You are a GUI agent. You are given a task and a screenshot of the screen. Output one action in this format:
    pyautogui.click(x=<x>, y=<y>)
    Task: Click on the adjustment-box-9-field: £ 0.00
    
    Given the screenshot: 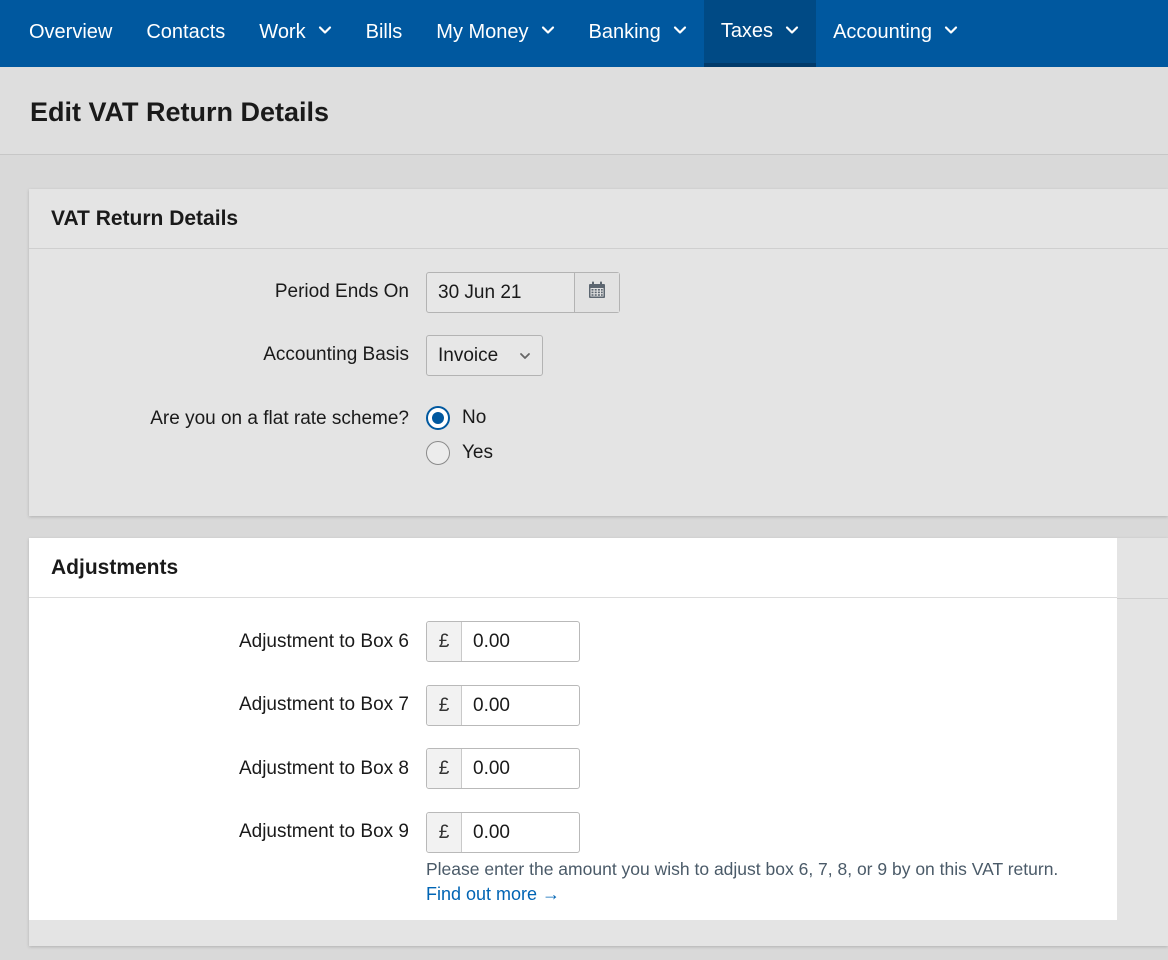 What is the action you would take?
    pyautogui.click(x=503, y=832)
    